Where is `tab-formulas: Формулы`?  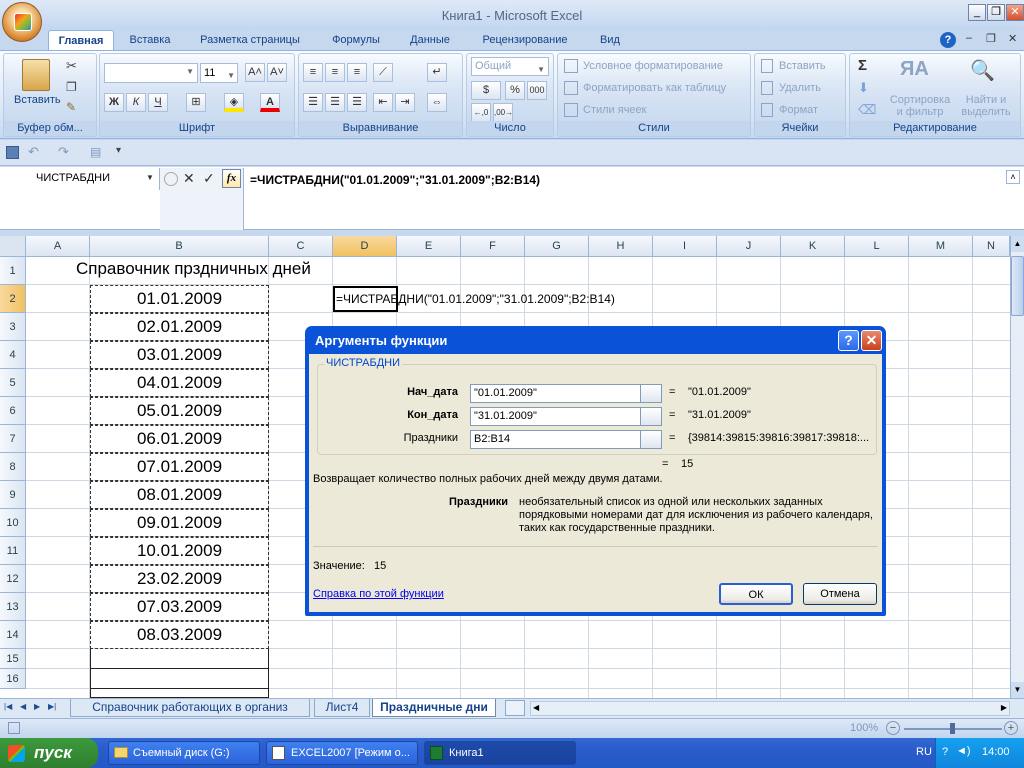 tab-formulas: Формулы is located at coordinates (356, 40).